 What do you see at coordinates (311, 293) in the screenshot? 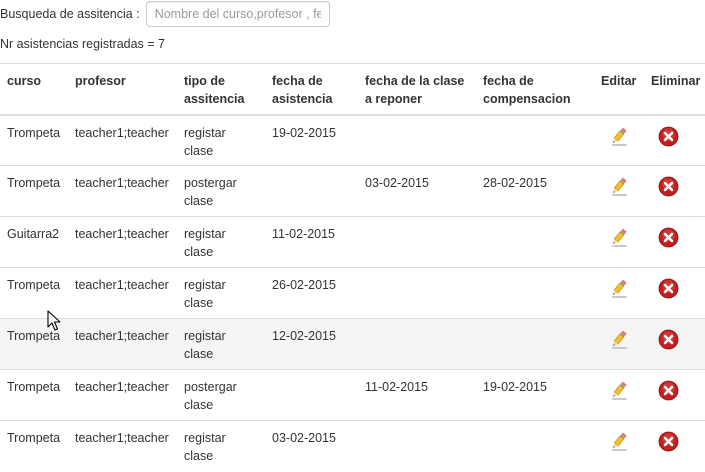
I see `cell-fecha-asistencia: 26-02-2015` at bounding box center [311, 293].